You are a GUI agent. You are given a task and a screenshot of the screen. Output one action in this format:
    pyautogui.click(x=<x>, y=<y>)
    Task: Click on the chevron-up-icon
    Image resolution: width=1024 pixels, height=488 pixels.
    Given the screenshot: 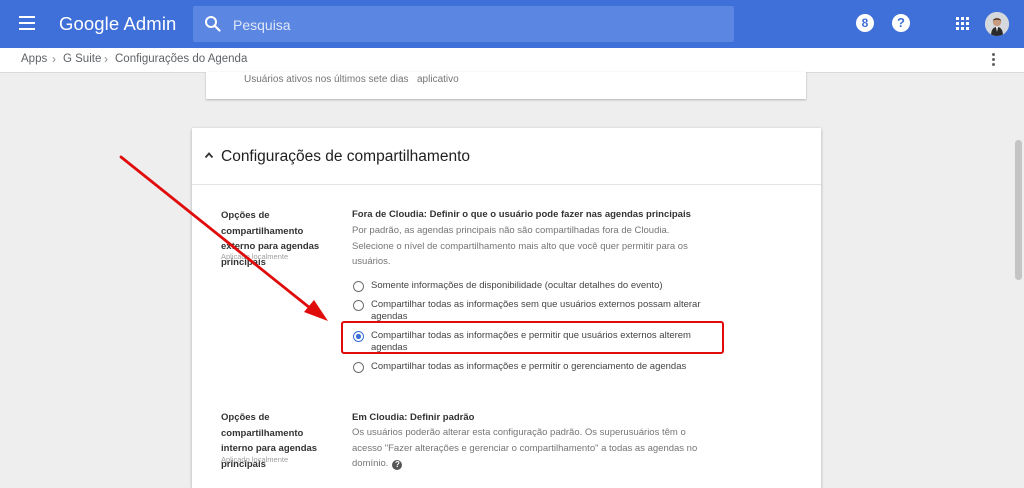 What is the action you would take?
    pyautogui.click(x=209, y=155)
    